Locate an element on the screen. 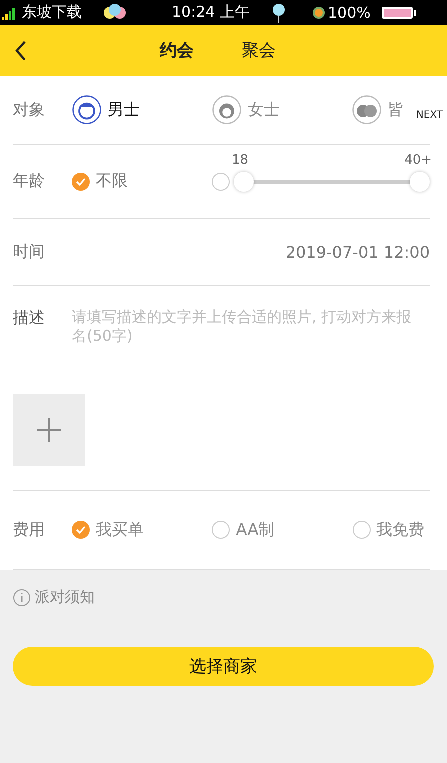  location-icon is located at coordinates (319, 13).